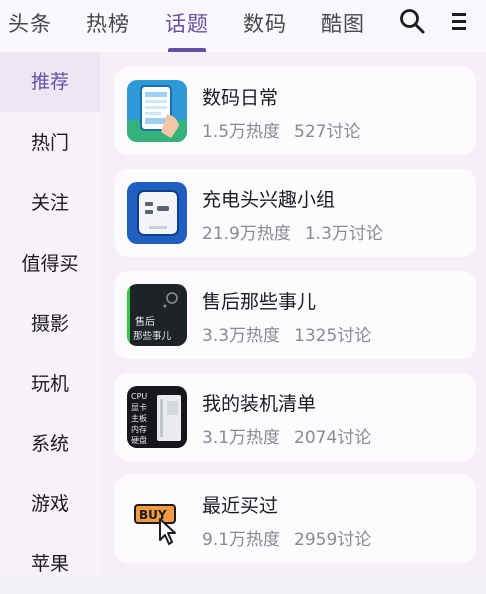 The width and height of the screenshot is (486, 594). What do you see at coordinates (50, 264) in the screenshot?
I see `sidebar-item-worth-buying: 值得买` at bounding box center [50, 264].